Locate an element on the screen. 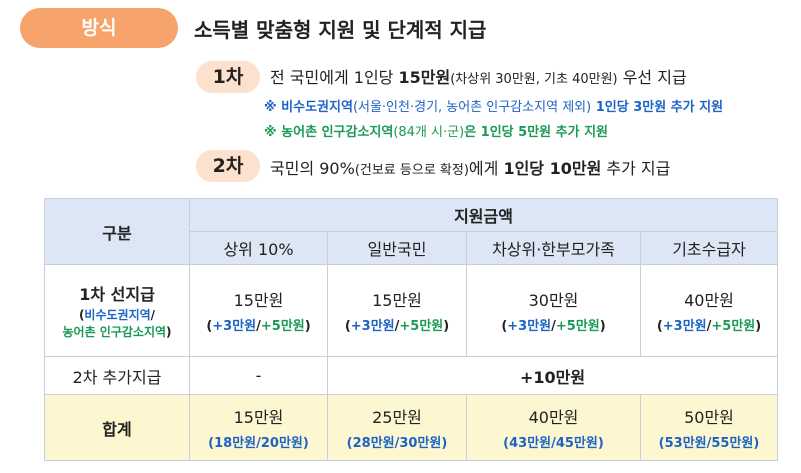 This screenshot has height=473, width=801. header-category: 구분 is located at coordinates (117, 231).